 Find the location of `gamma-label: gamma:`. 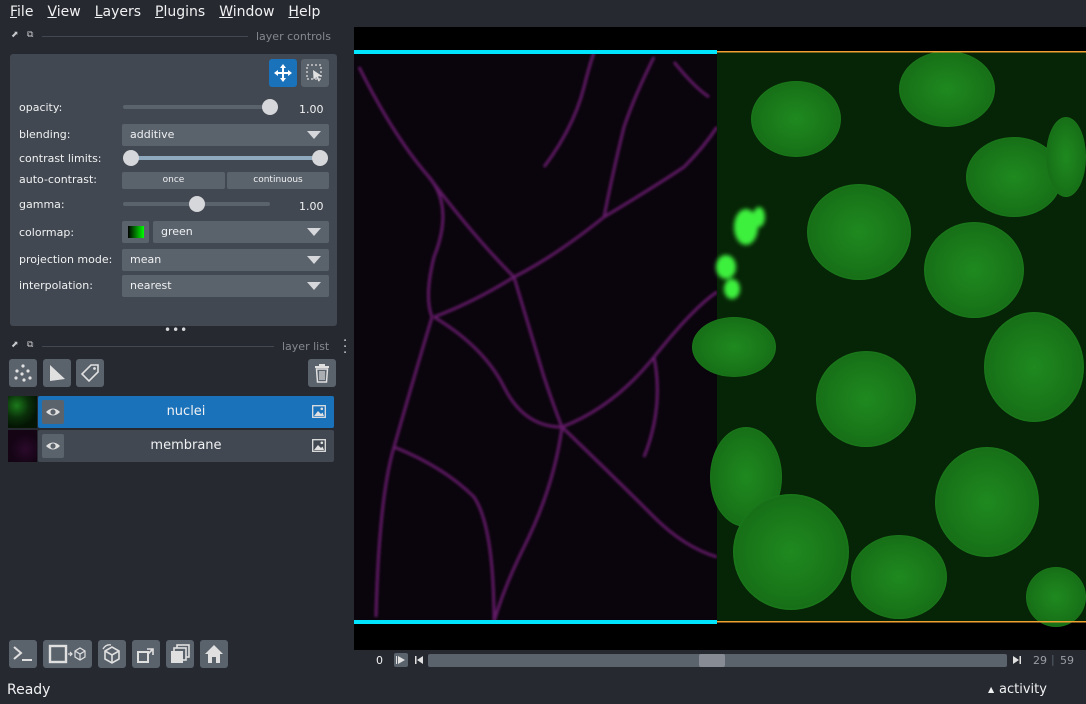

gamma-label: gamma: is located at coordinates (42, 204).